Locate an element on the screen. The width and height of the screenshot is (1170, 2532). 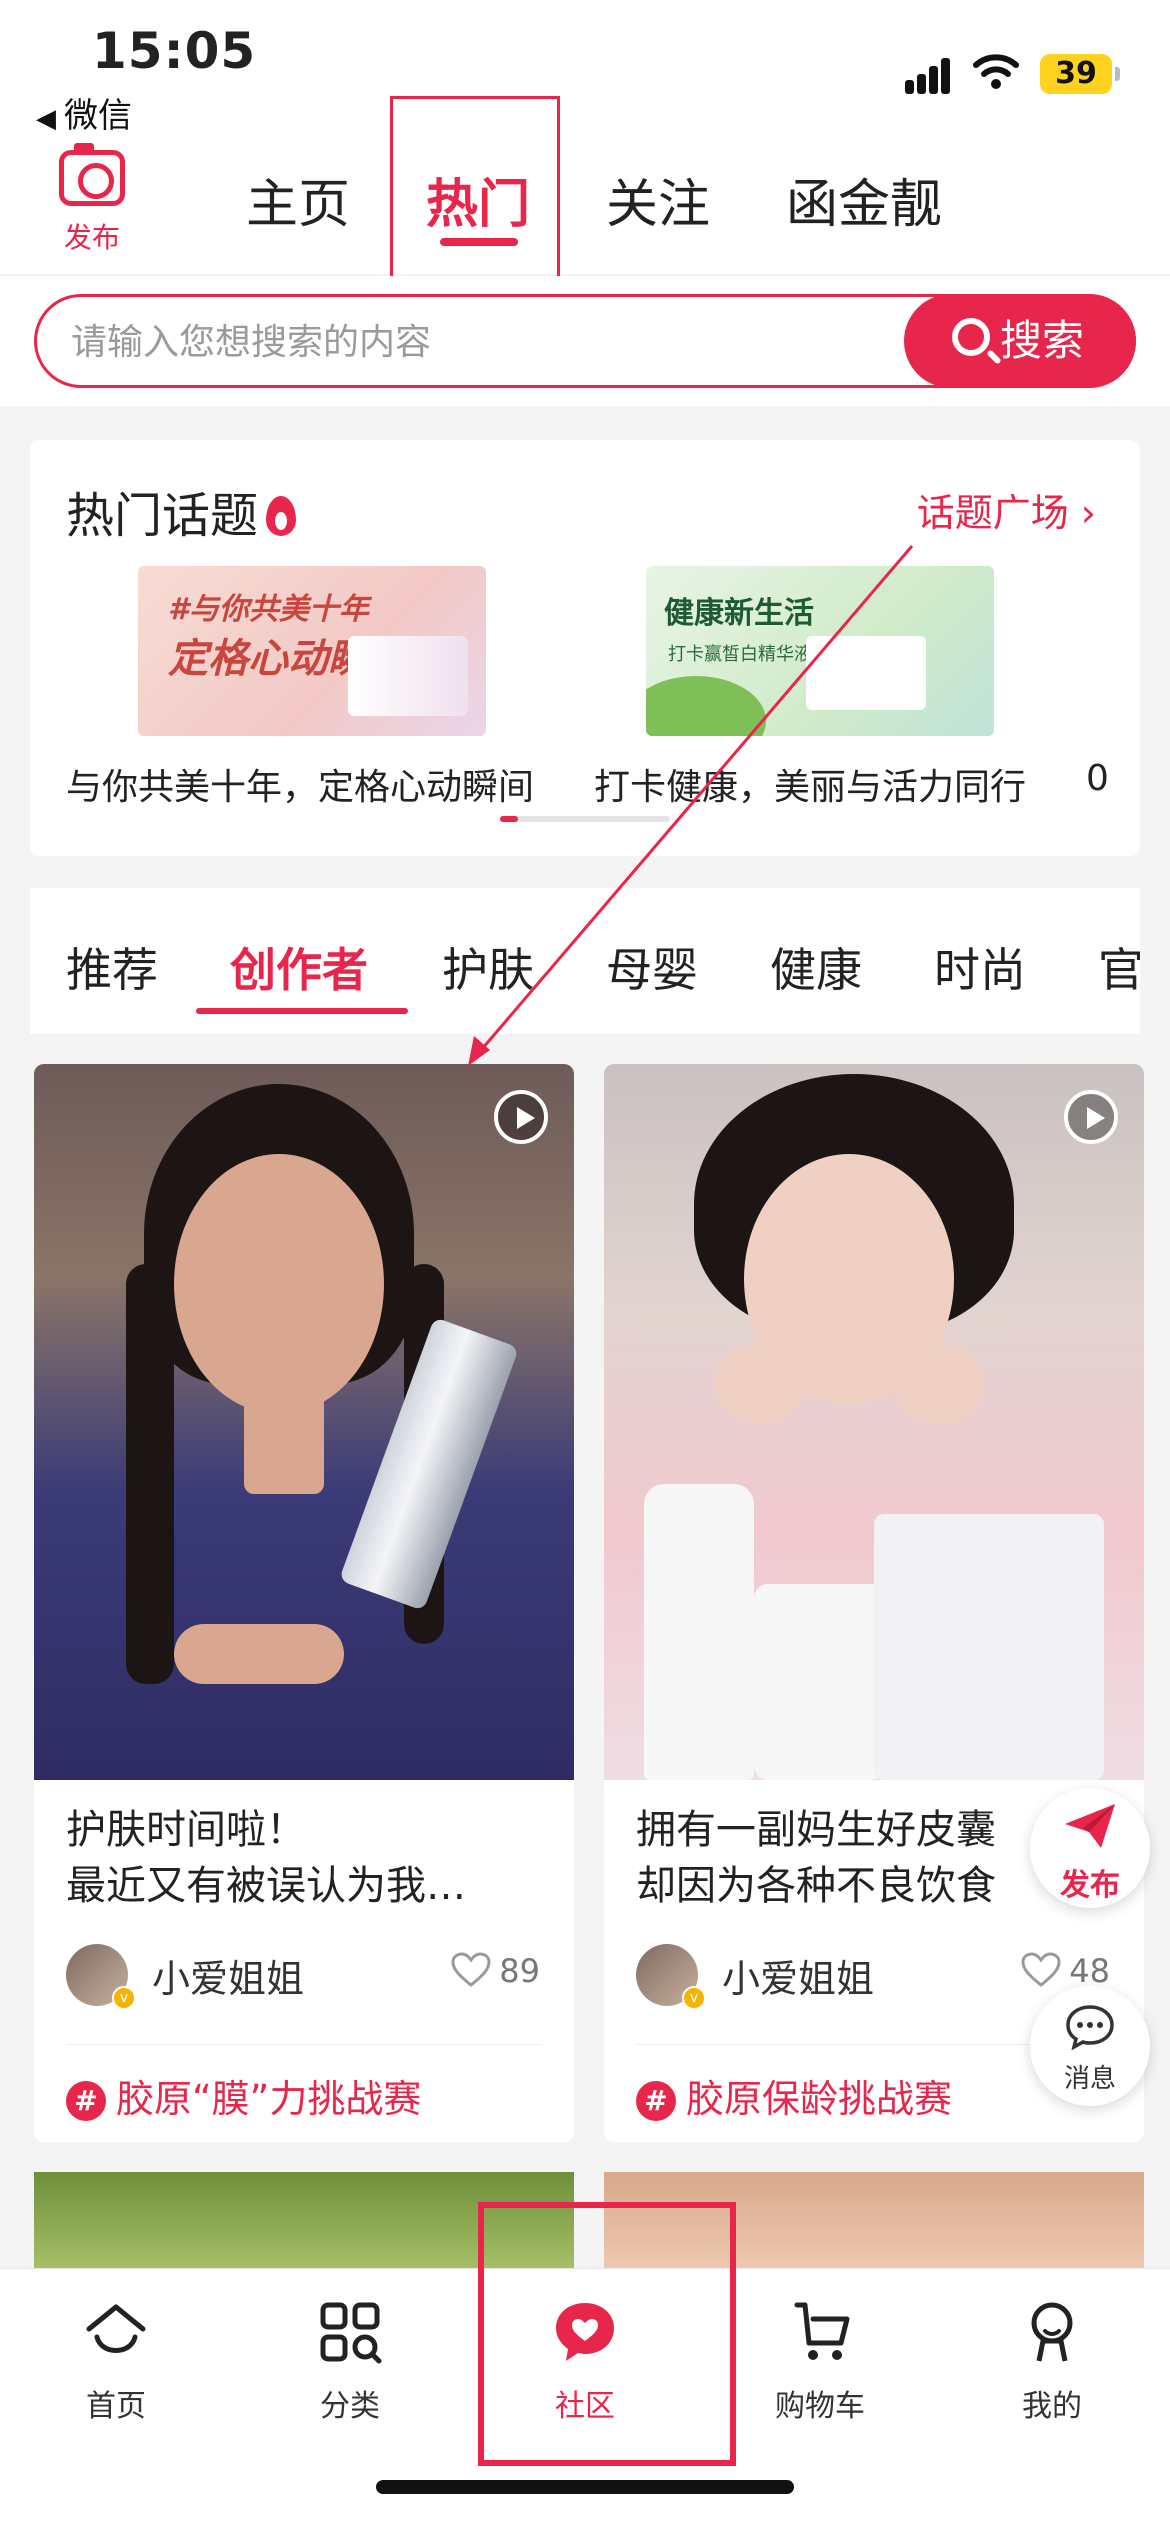
tabbar-category: 分类 is located at coordinates (350, 2362).